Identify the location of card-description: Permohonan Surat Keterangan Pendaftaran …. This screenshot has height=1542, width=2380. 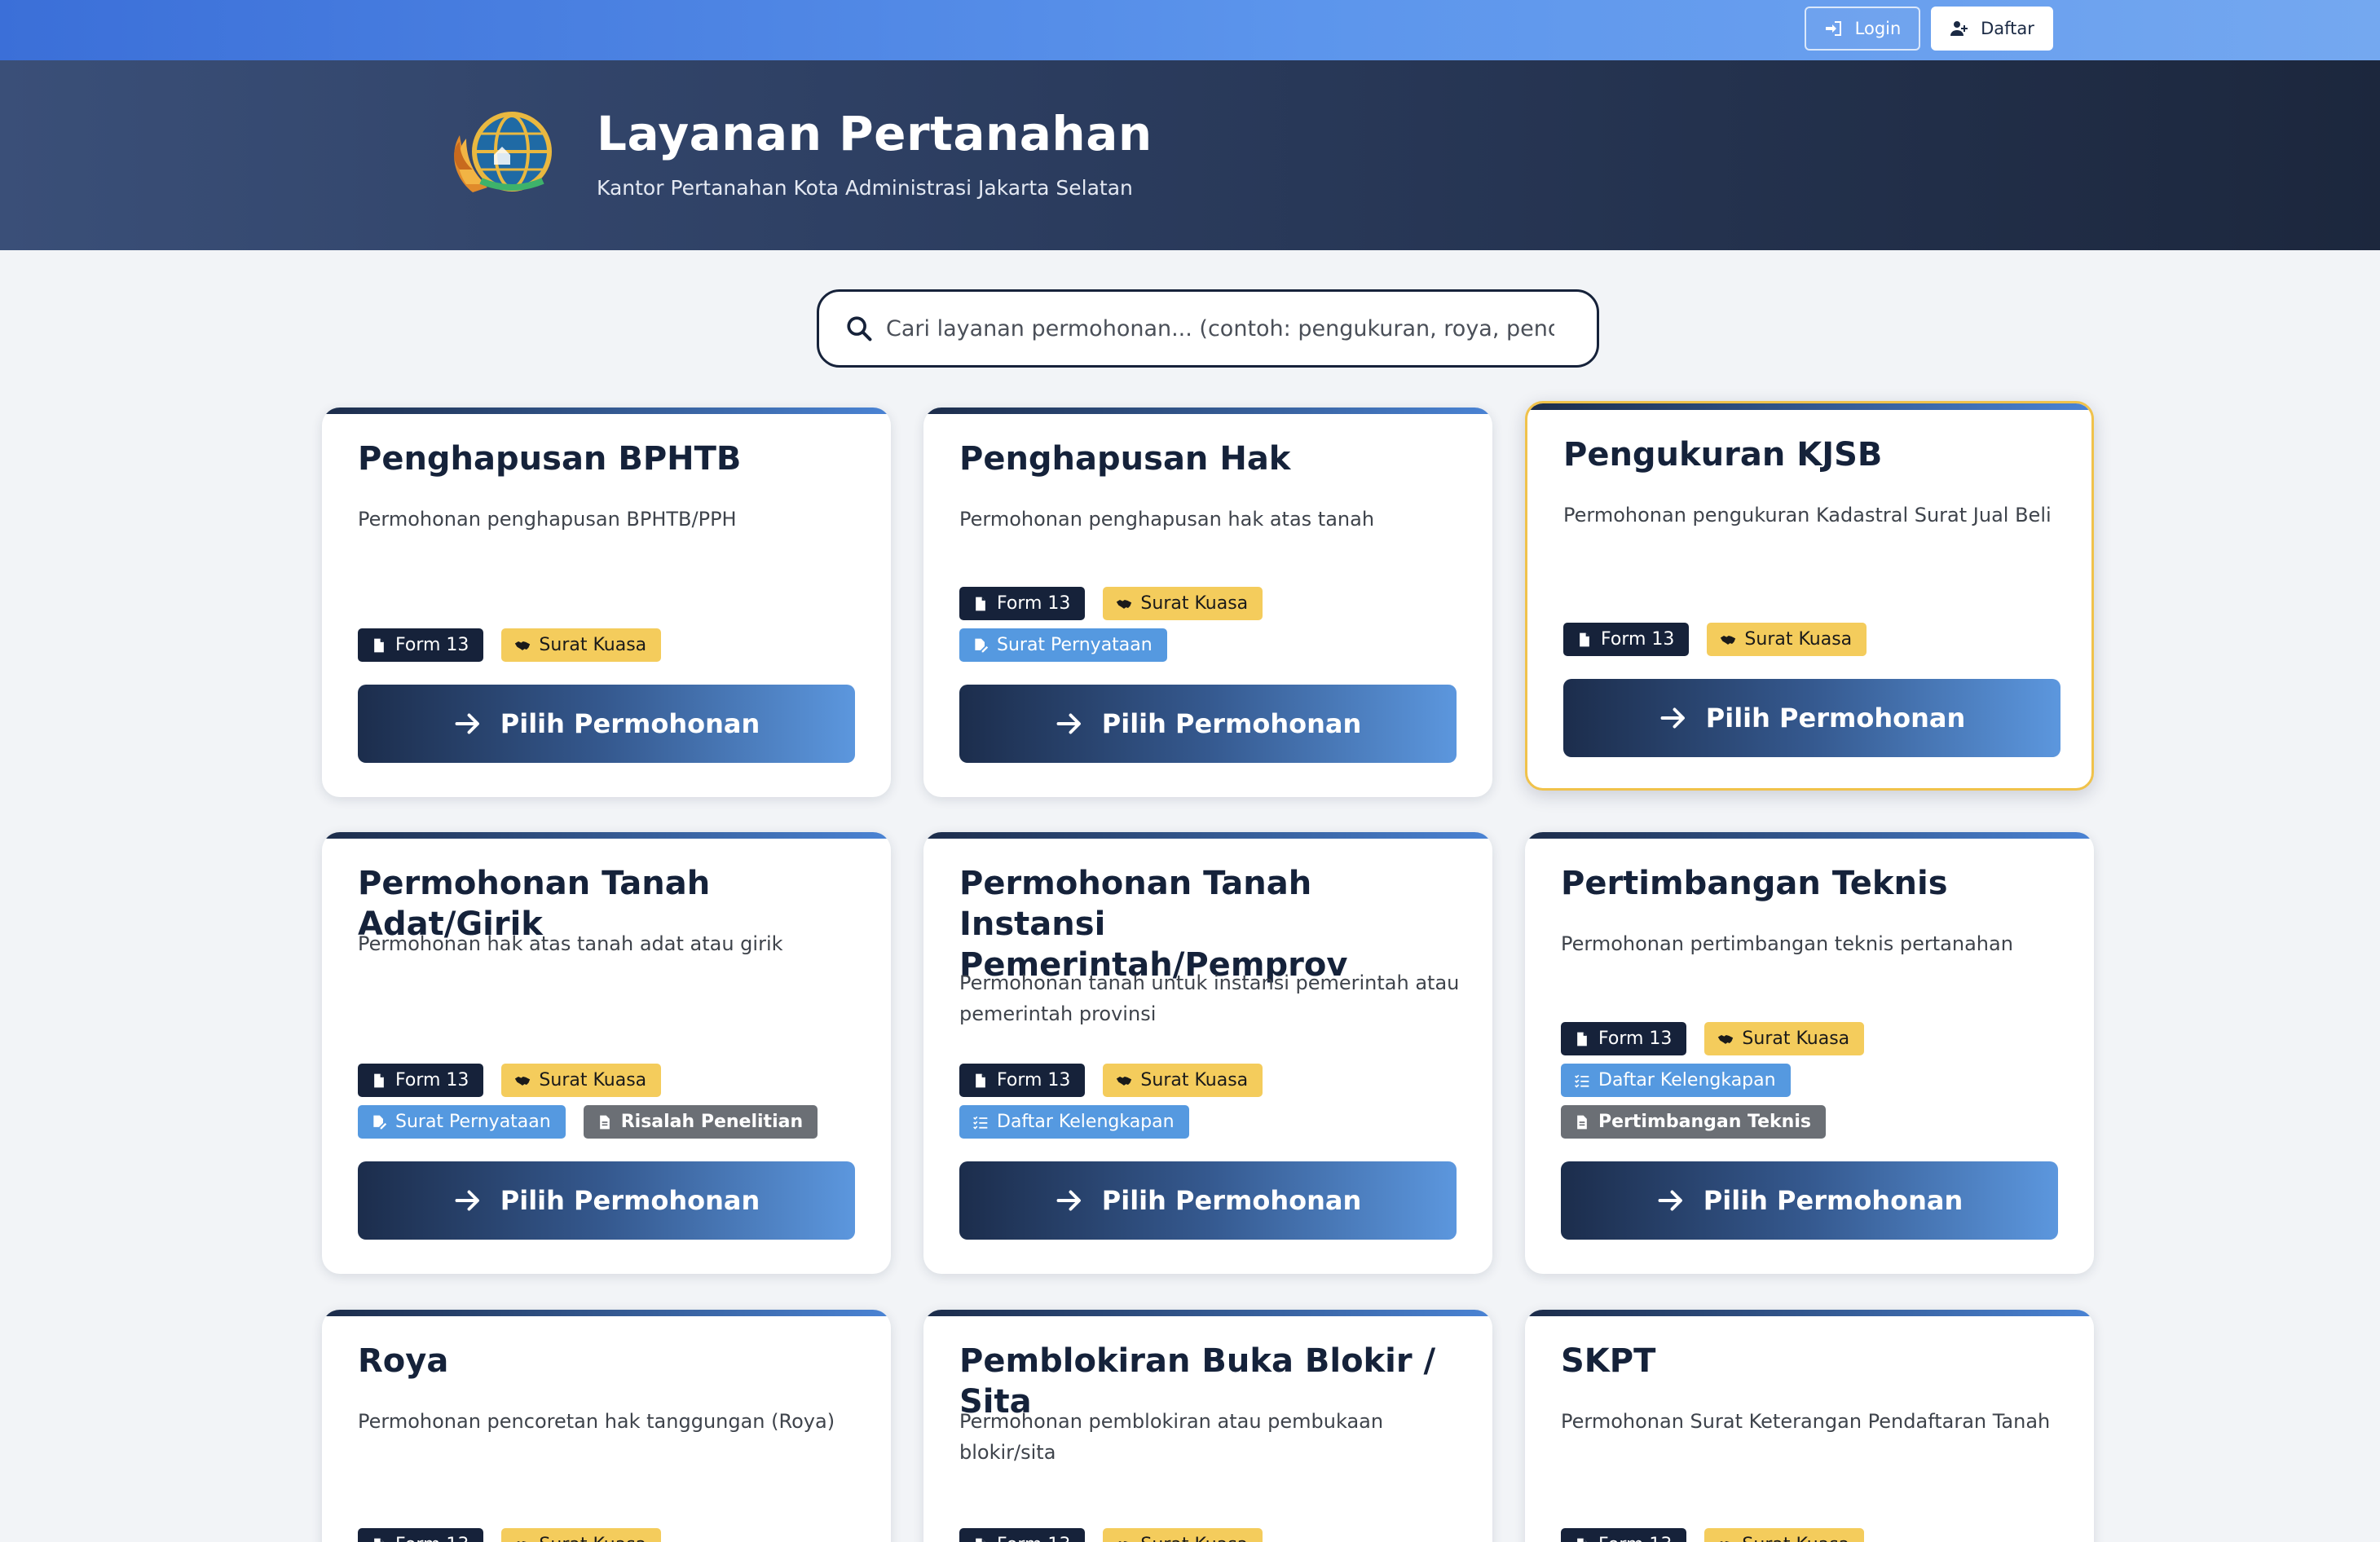
(1806, 1421).